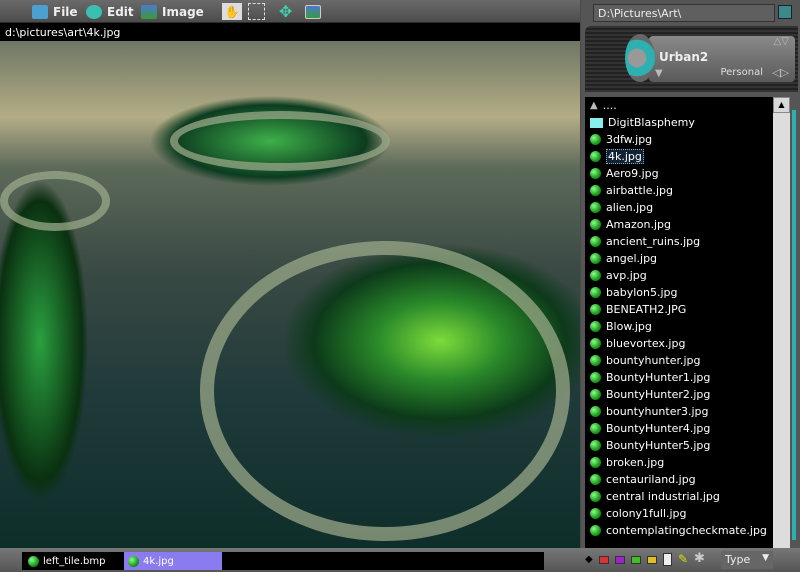 The width and height of the screenshot is (800, 572). What do you see at coordinates (722, 59) in the screenshot?
I see `skin-bar: △▽ Urban2 ▼ Personal ◁▷` at bounding box center [722, 59].